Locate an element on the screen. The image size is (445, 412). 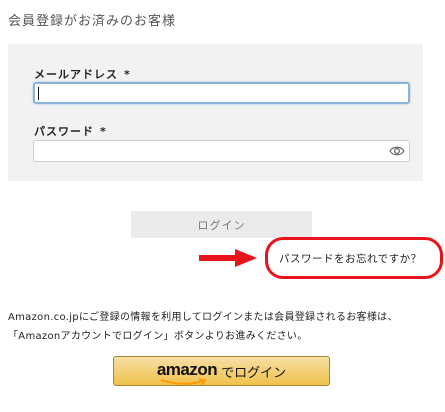
password-label-text: パスワード is located at coordinates (64, 131).